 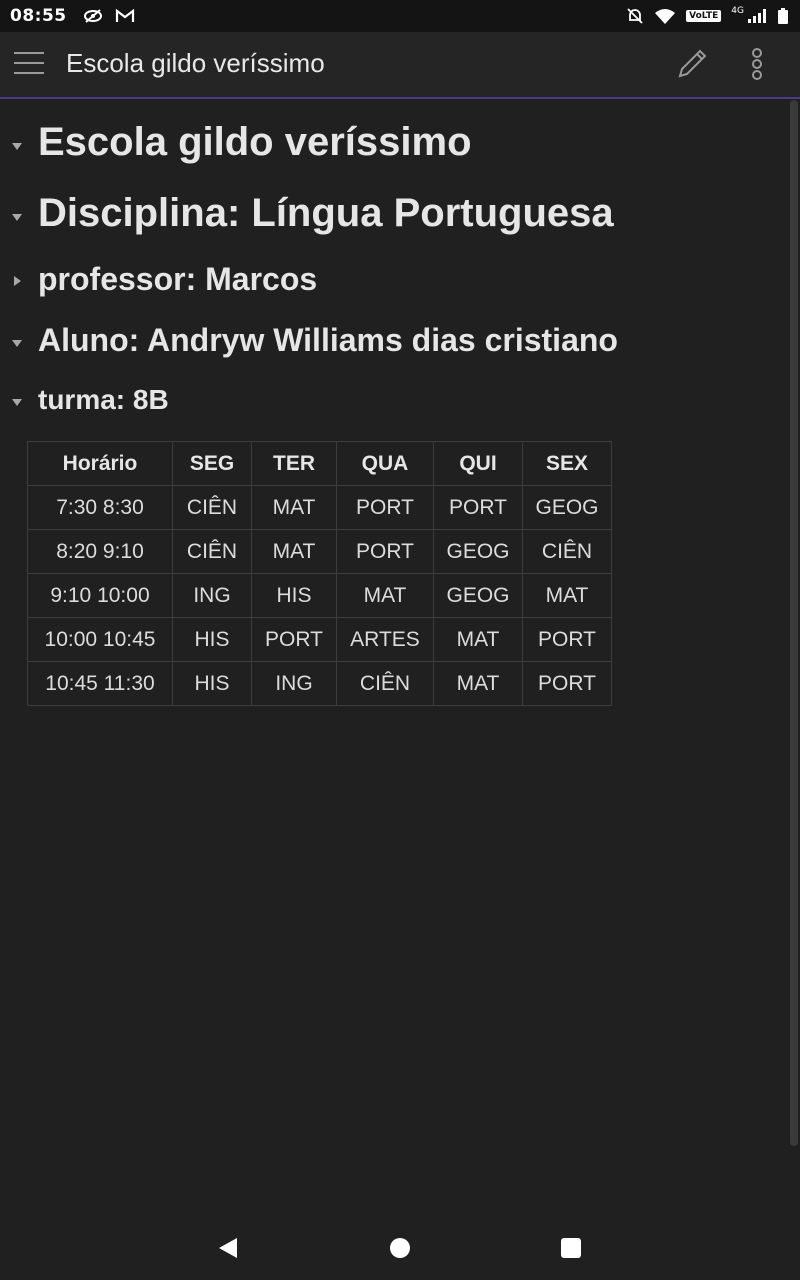 What do you see at coordinates (109, 16) in the screenshot?
I see `status-left-icons` at bounding box center [109, 16].